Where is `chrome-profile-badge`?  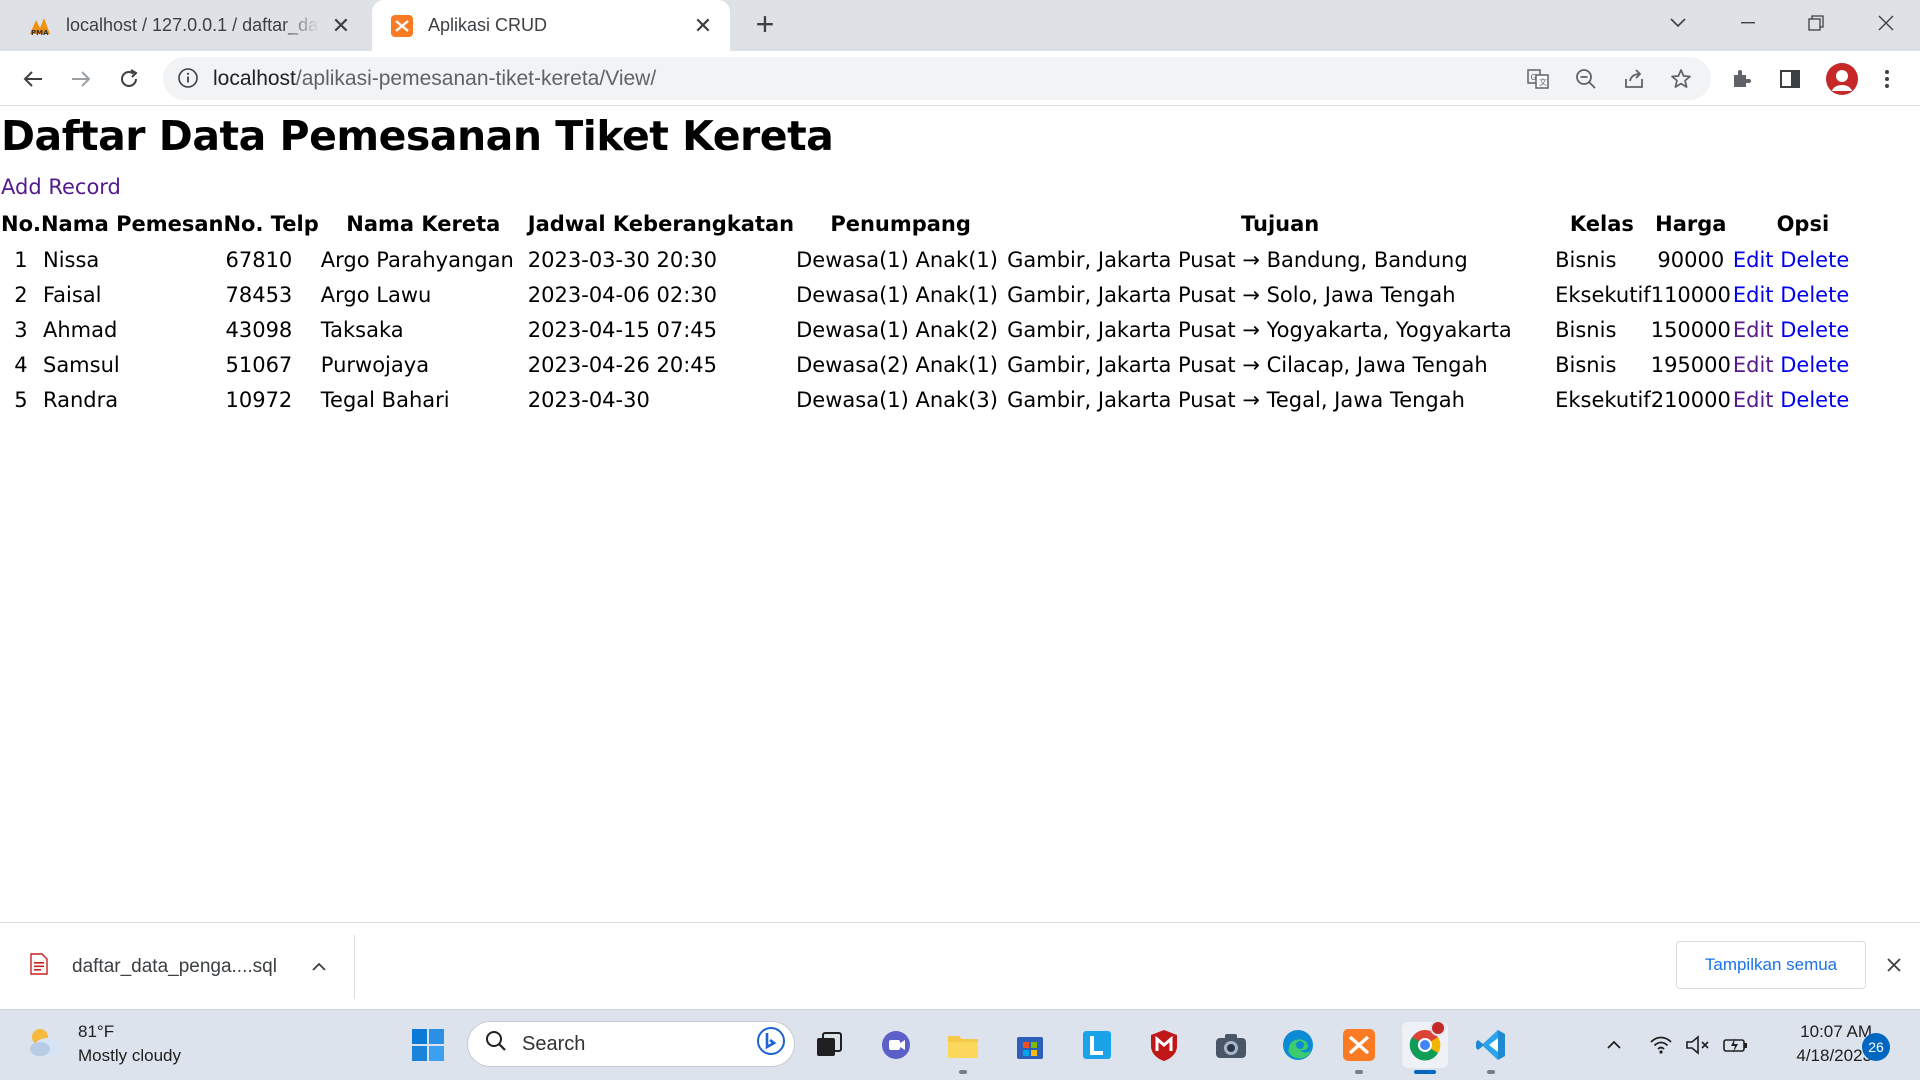
chrome-profile-badge is located at coordinates (1438, 1028).